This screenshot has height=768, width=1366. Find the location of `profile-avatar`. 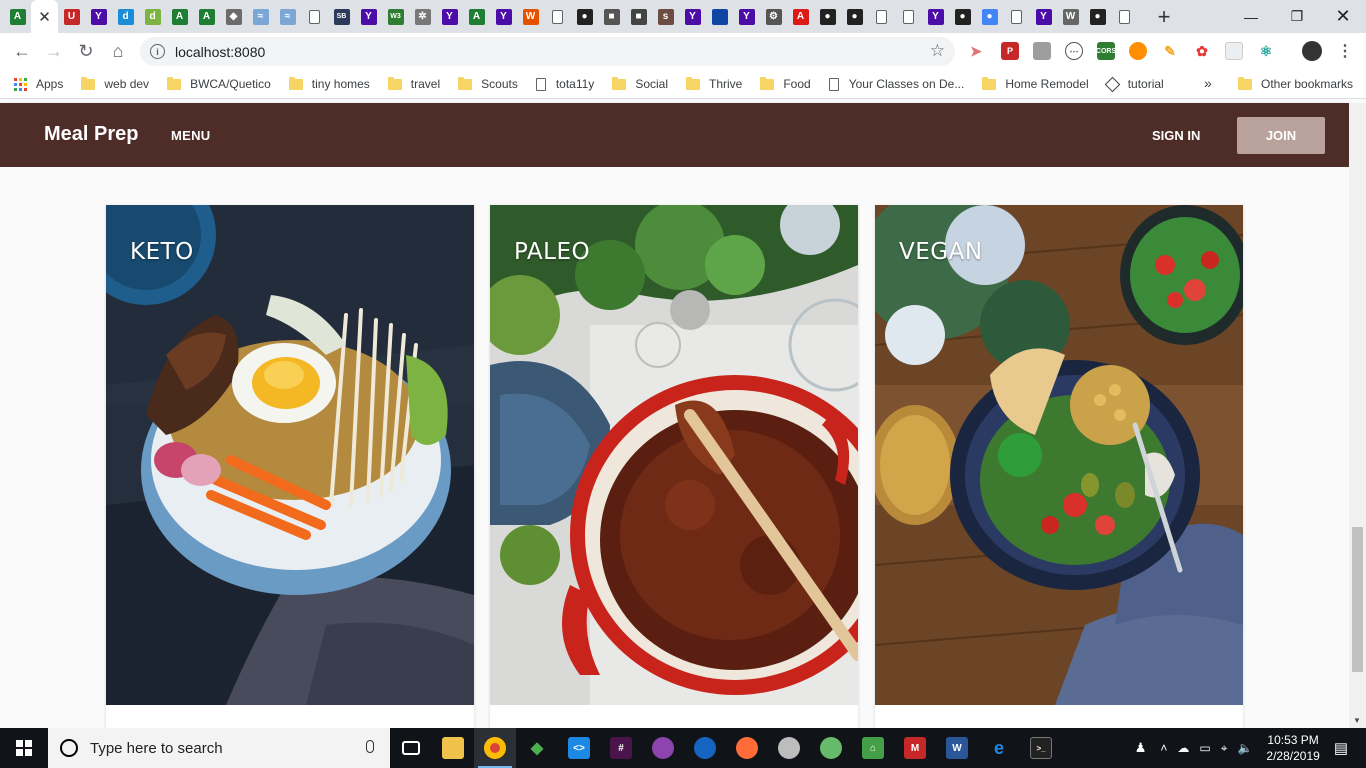

profile-avatar is located at coordinates (1312, 51).